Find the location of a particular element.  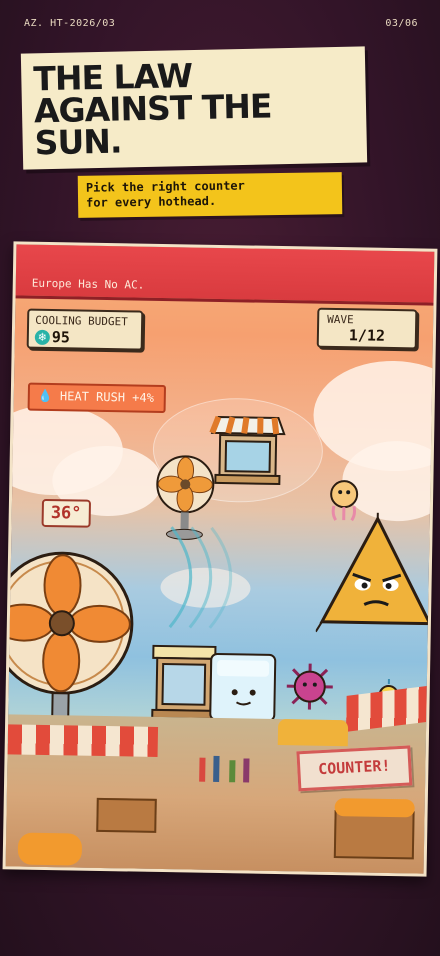

issue-code: AZ. HT-2026/03 is located at coordinates (70, 23).